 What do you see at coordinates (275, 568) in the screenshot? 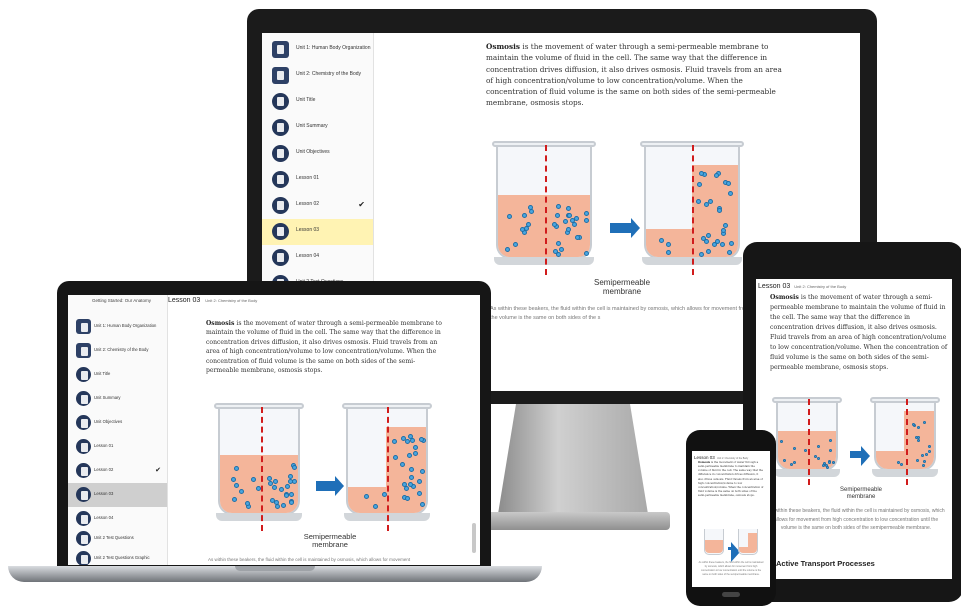
I see `laptop-notch` at bounding box center [275, 568].